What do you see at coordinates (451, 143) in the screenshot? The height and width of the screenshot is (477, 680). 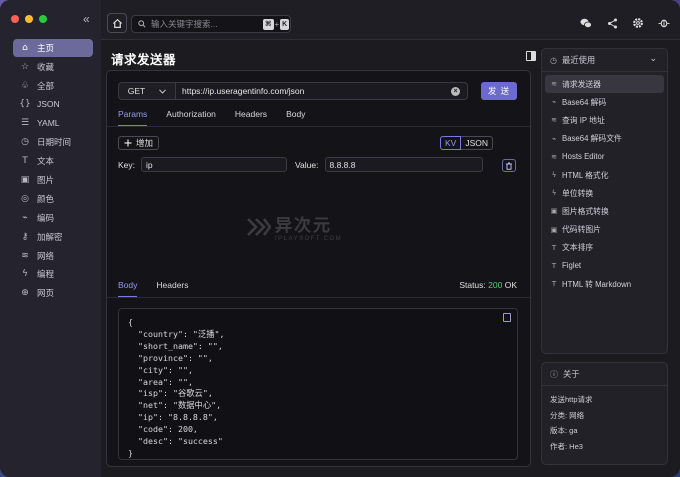 I see `kv-mode-button: KV` at bounding box center [451, 143].